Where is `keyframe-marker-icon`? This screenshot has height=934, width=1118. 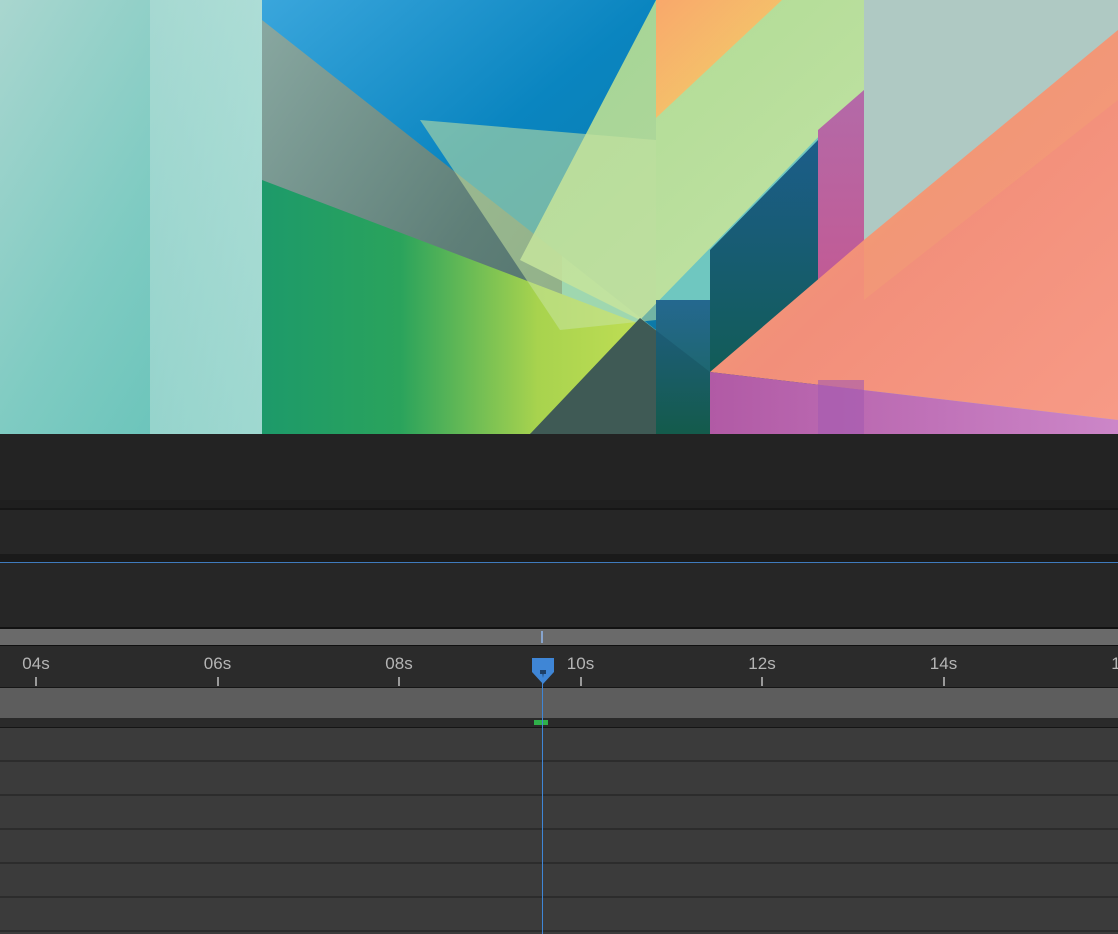
keyframe-marker-icon is located at coordinates (541, 722).